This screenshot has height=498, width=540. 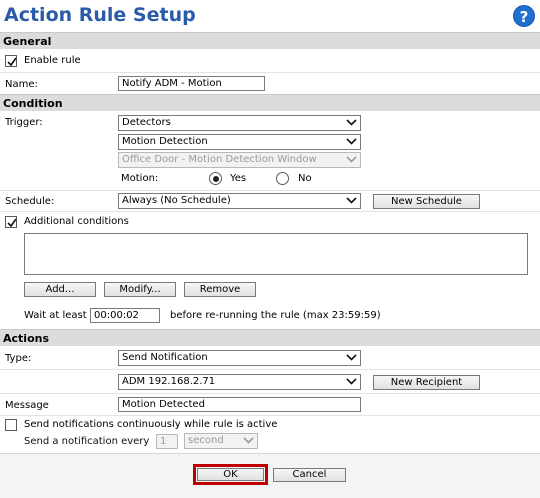 What do you see at coordinates (18, 358) in the screenshot?
I see `type-label: Type:` at bounding box center [18, 358].